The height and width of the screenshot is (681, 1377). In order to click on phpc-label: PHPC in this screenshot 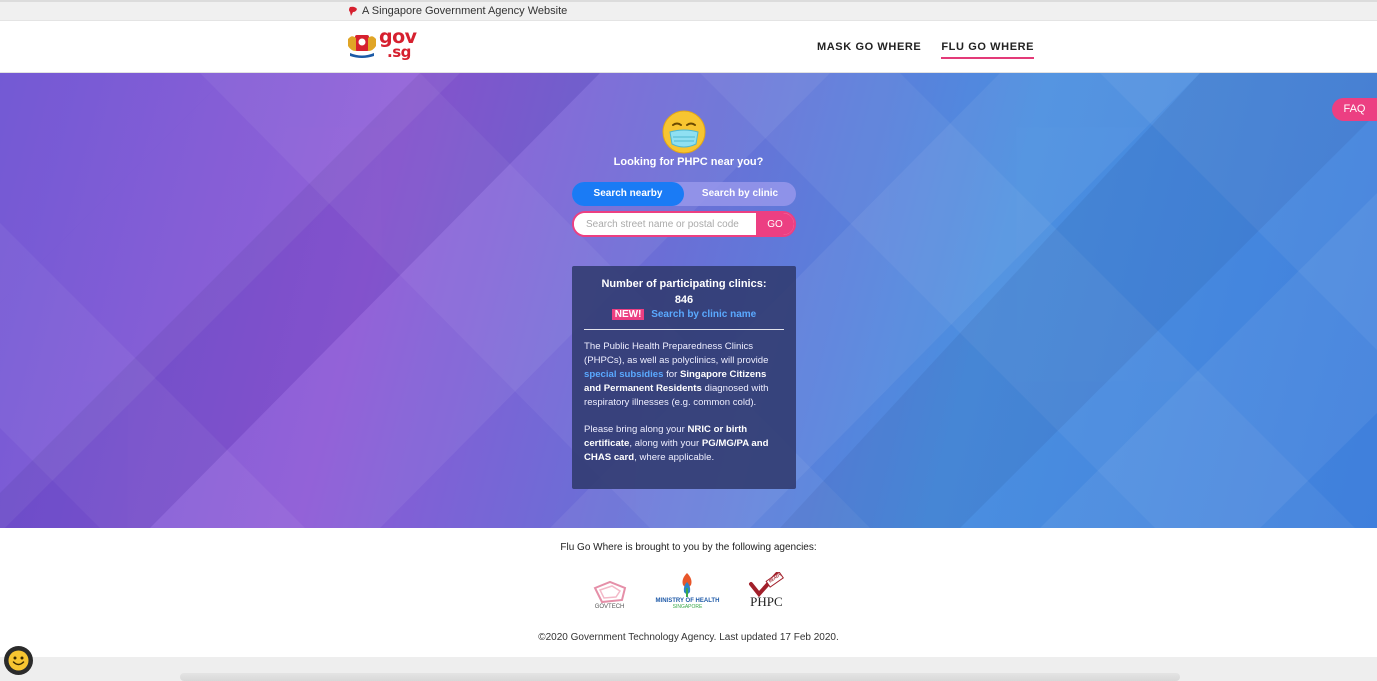, I will do `click(766, 601)`.